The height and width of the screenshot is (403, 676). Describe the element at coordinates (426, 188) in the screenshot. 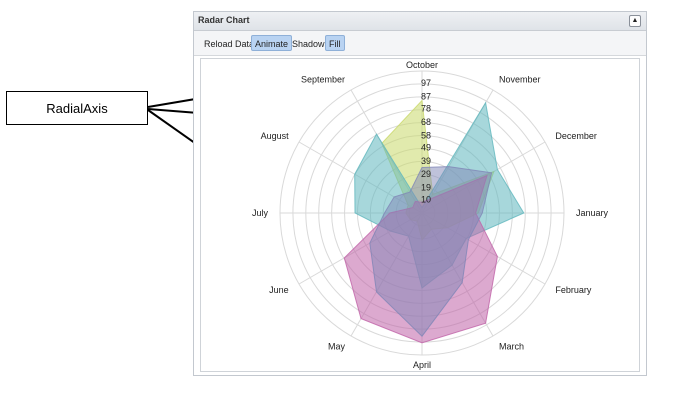

I see `radial-tick-label: 19` at that location.